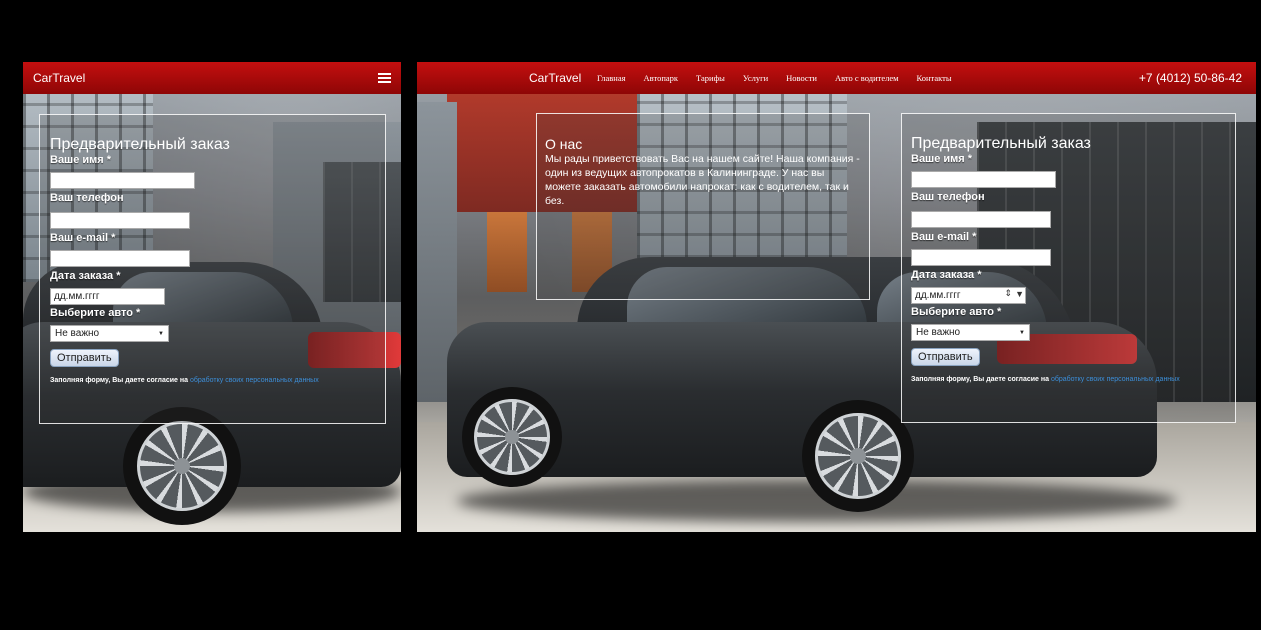 Image resolution: width=1261 pixels, height=630 pixels. I want to click on background-building, so click(507, 252).